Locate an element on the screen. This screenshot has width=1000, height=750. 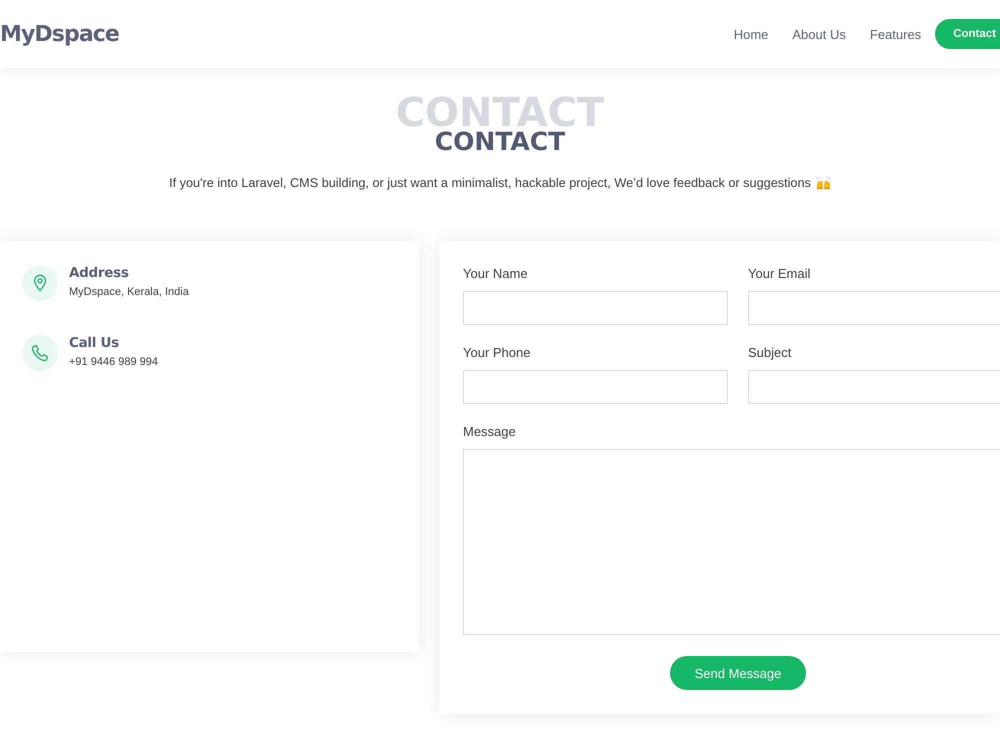
field-label: Your Email is located at coordinates (780, 274).